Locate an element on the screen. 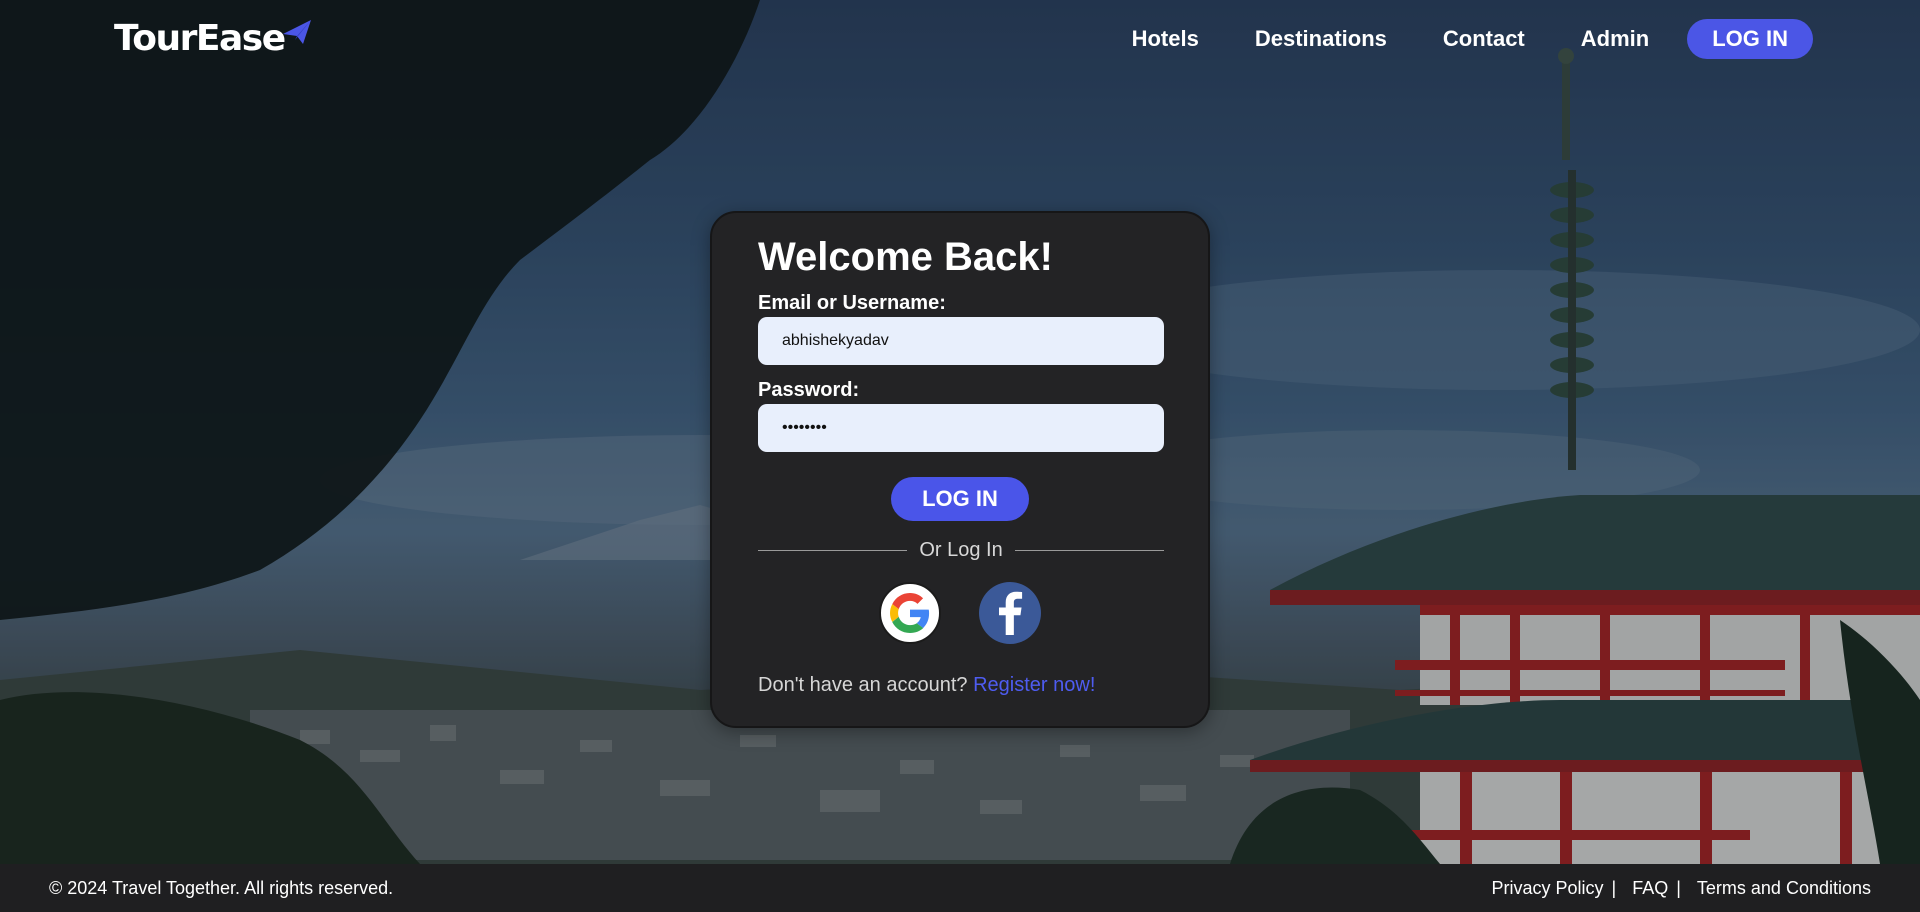 This screenshot has height=912, width=1920. password-input: •••••••• is located at coordinates (961, 428).